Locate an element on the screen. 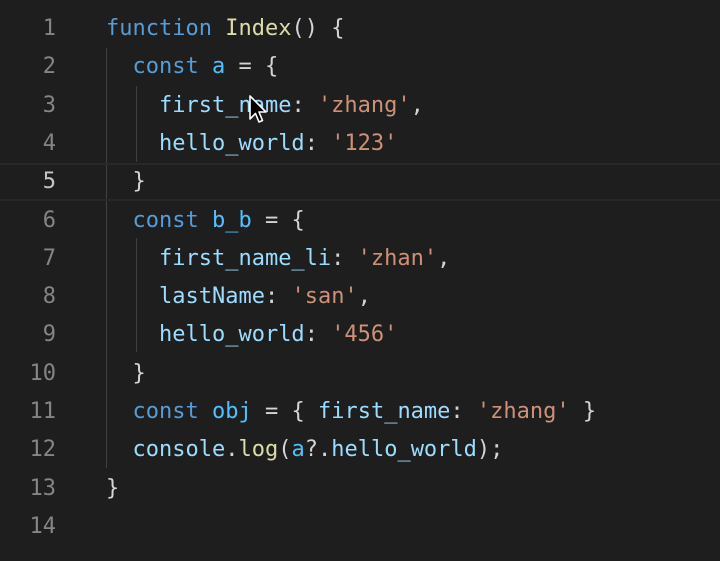 Image resolution: width=720 pixels, height=561 pixels. code-token: console is located at coordinates (179, 450).